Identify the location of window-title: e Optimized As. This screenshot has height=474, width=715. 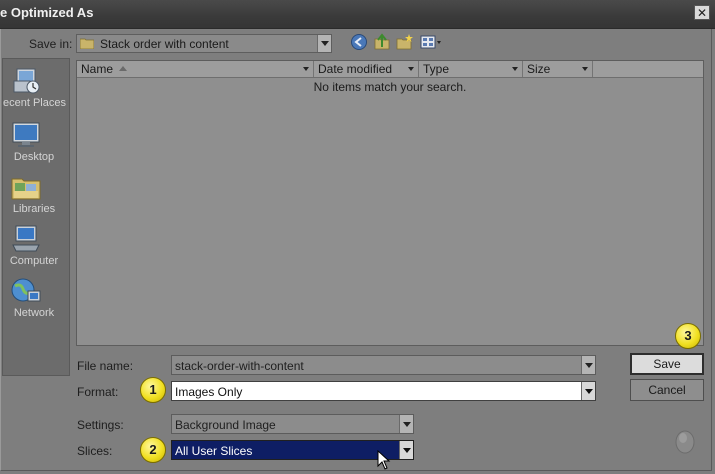
(47, 12).